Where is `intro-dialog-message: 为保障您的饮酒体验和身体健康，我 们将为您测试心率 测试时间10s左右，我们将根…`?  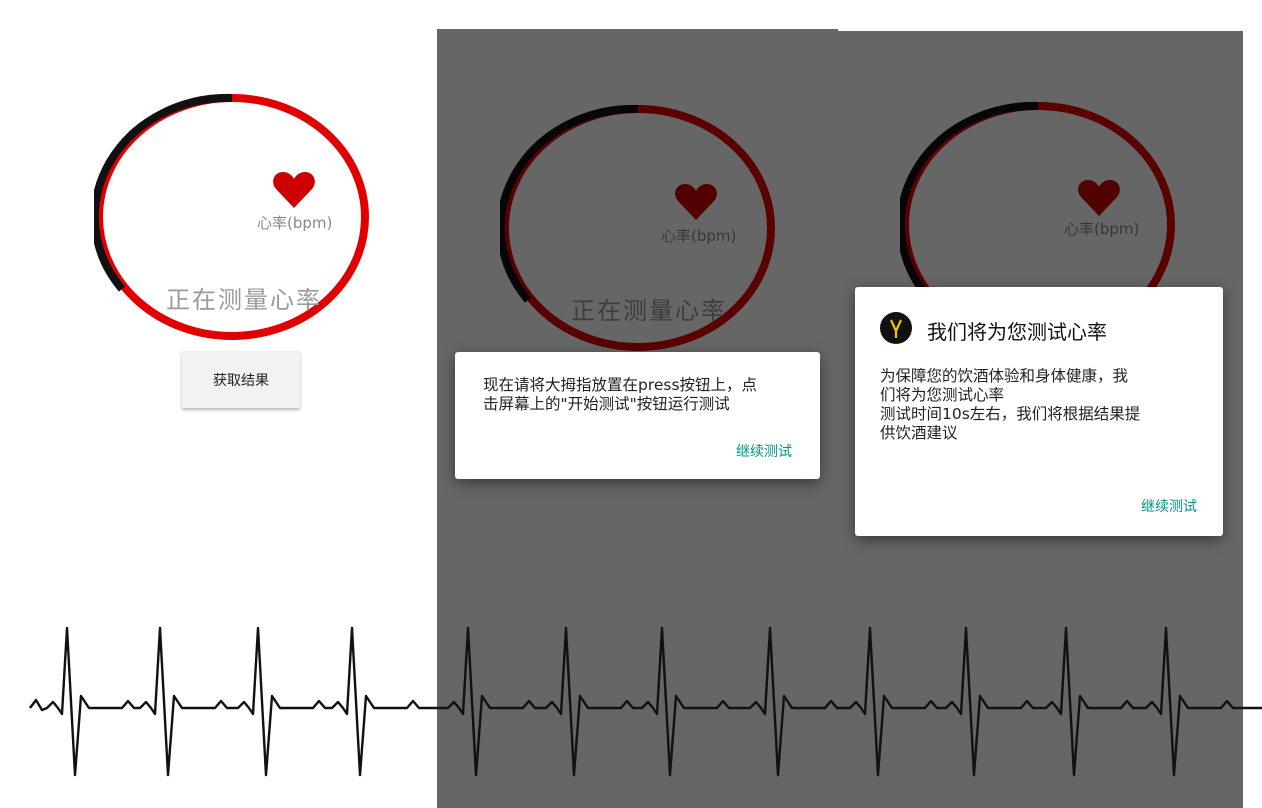 intro-dialog-message: 为保障您的饮酒体验和身体健康，我 们将为您测试心率 测试时间10s左右，我们将根… is located at coordinates (1010, 404).